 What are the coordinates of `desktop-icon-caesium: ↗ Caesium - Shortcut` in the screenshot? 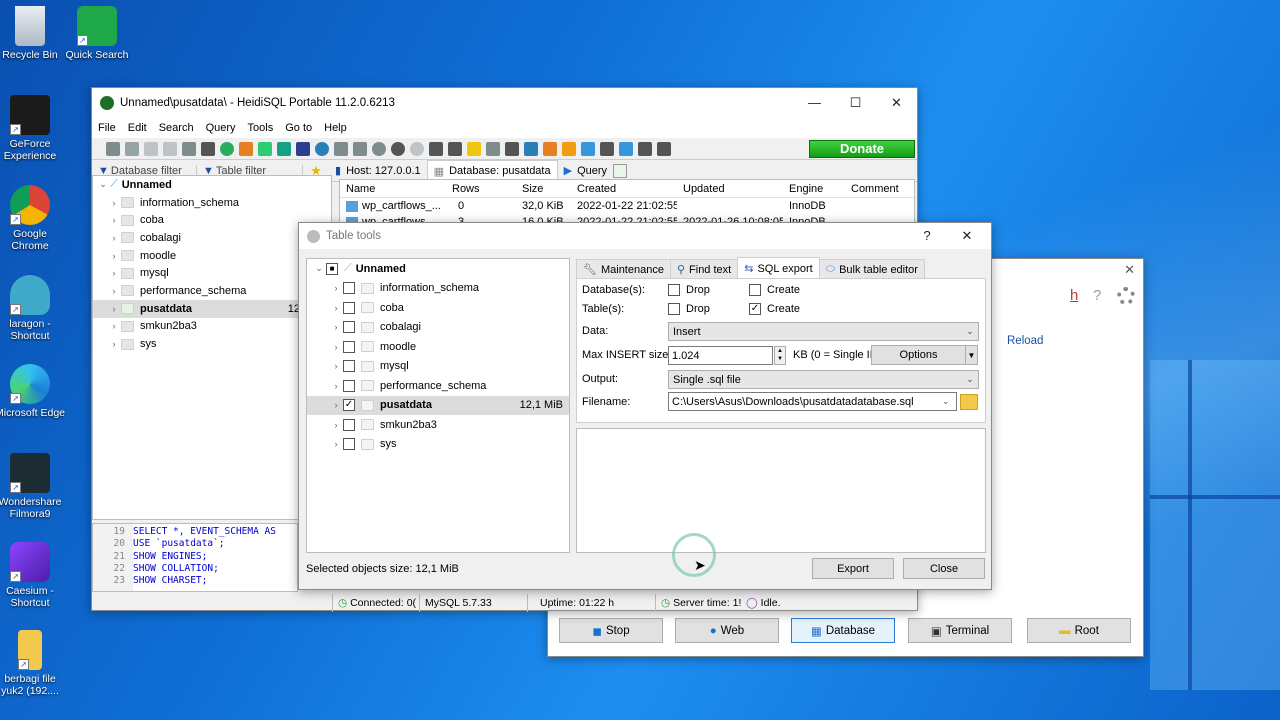 It's located at (33, 575).